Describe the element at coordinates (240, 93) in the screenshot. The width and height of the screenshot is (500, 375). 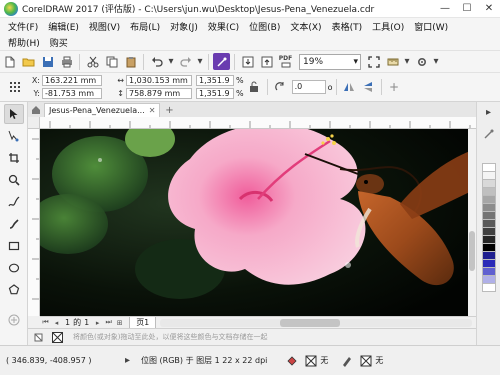
I see `scale-y-unit: %` at that location.